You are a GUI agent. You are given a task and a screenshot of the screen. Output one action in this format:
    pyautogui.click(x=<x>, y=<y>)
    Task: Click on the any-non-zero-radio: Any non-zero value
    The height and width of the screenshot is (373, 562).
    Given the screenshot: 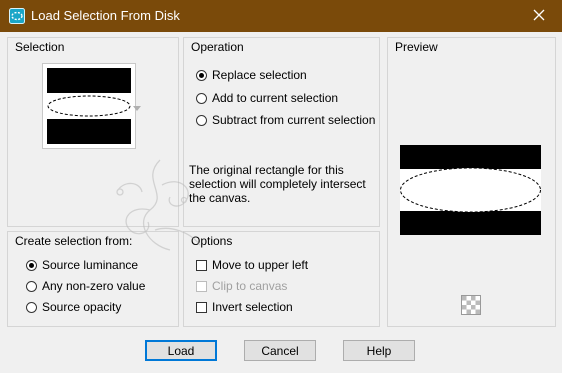 What is the action you would take?
    pyautogui.click(x=85, y=286)
    